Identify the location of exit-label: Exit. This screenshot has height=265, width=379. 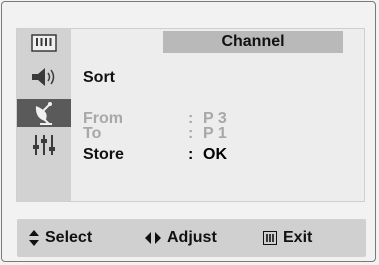
(298, 237).